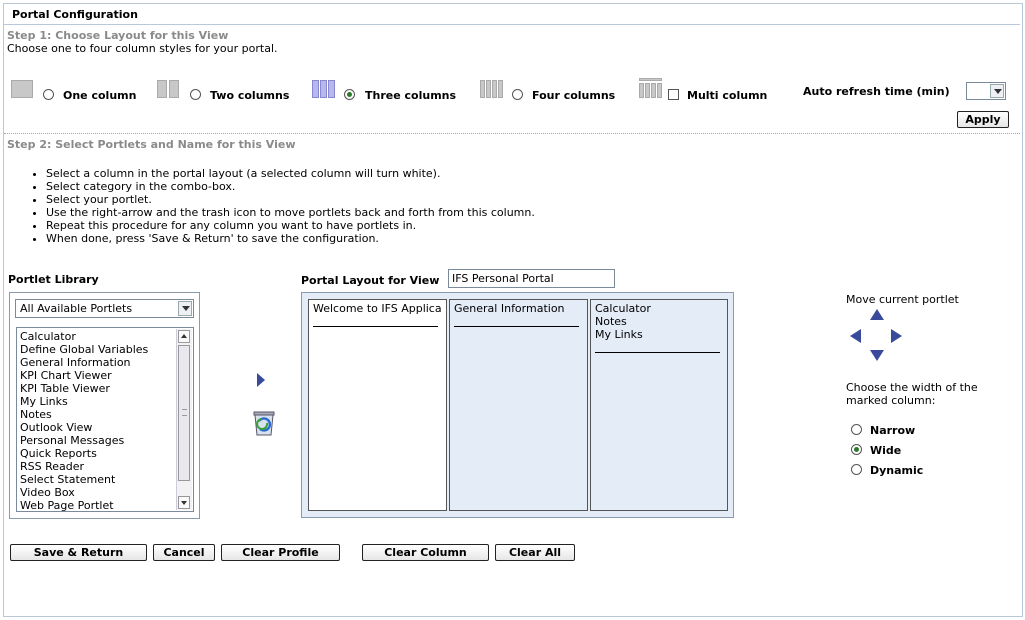  I want to click on clear-all-button: Clear All, so click(535, 552).